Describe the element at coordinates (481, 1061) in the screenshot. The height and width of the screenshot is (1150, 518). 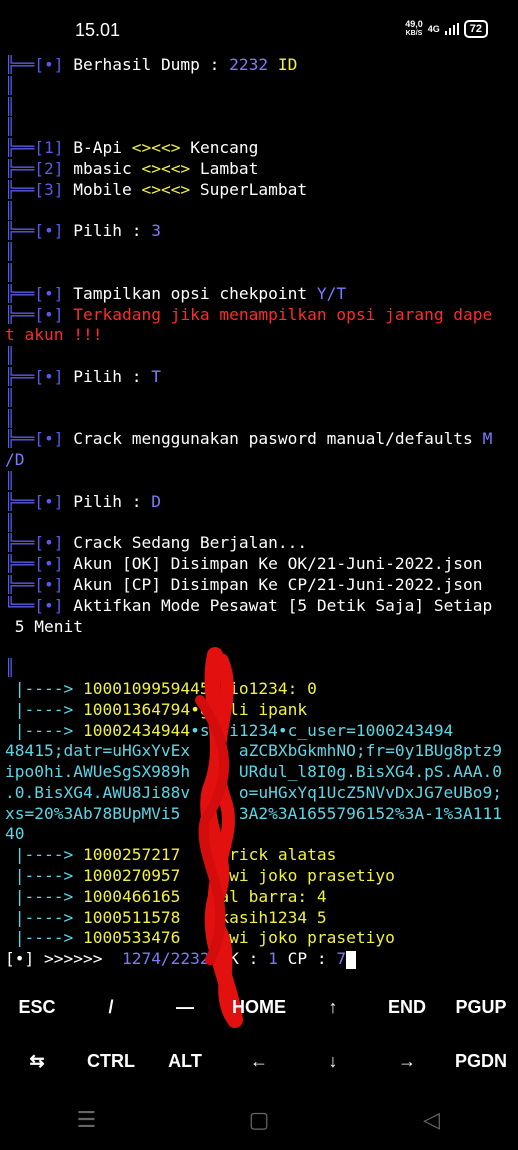
I see `pgdn-key: PGDN` at that location.